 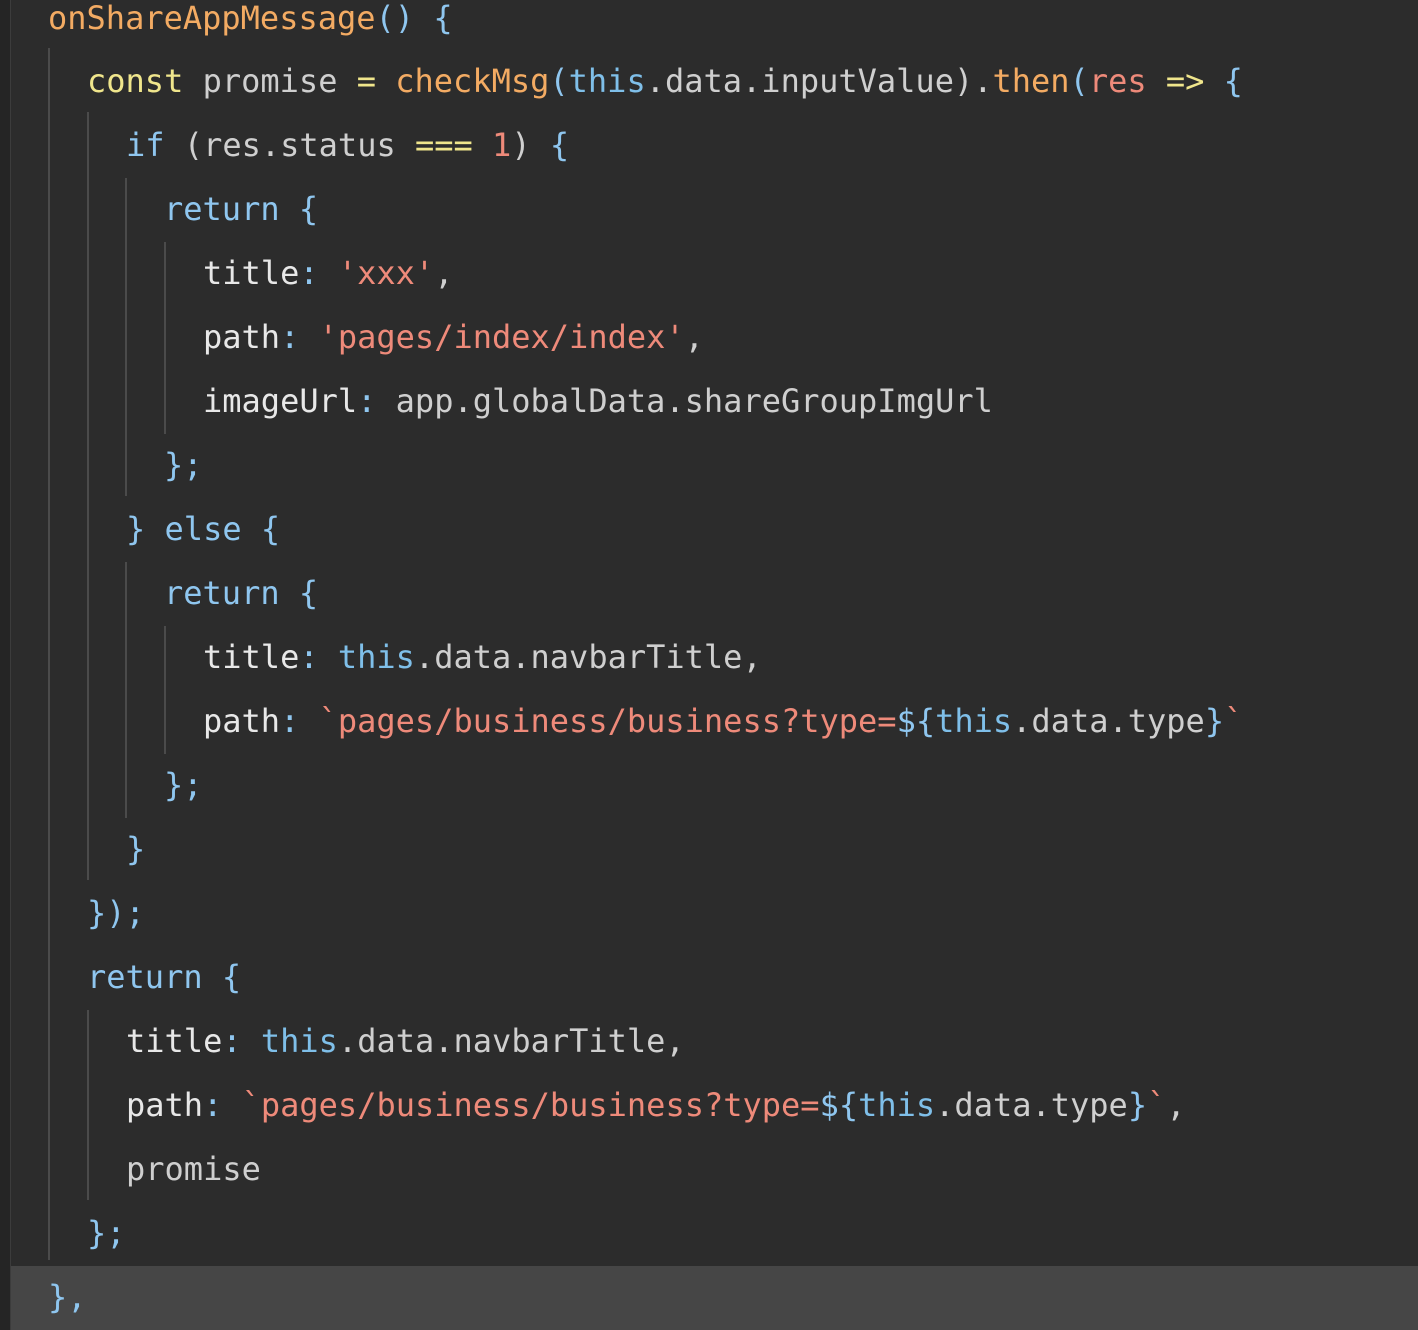 I want to click on code-line: promise, so click(x=193, y=1169).